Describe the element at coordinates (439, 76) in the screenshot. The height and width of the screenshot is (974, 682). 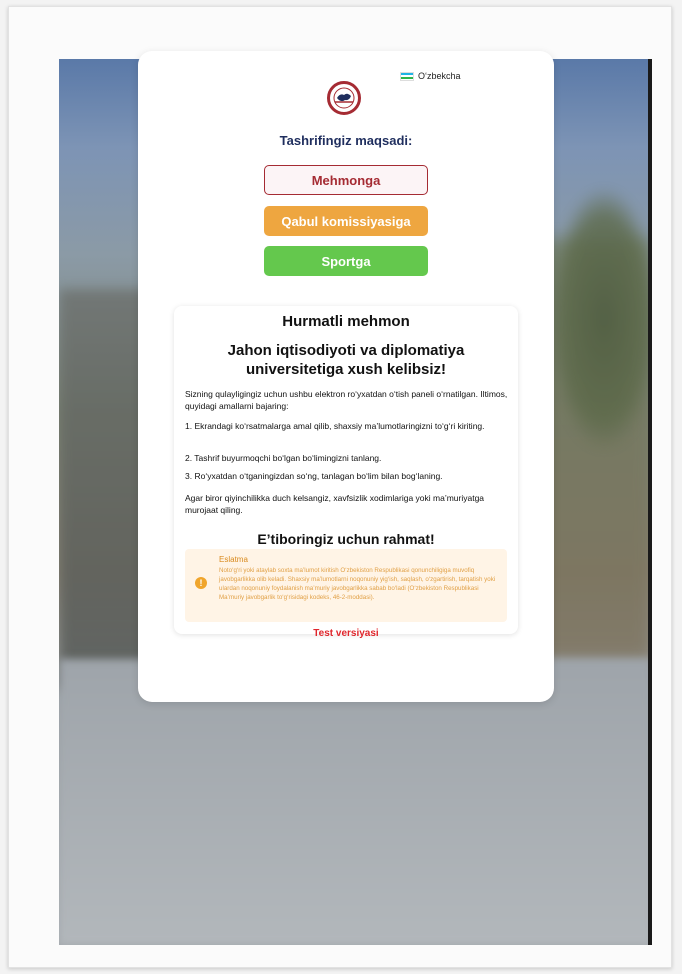
I see `language-label: O‘zbekcha` at that location.